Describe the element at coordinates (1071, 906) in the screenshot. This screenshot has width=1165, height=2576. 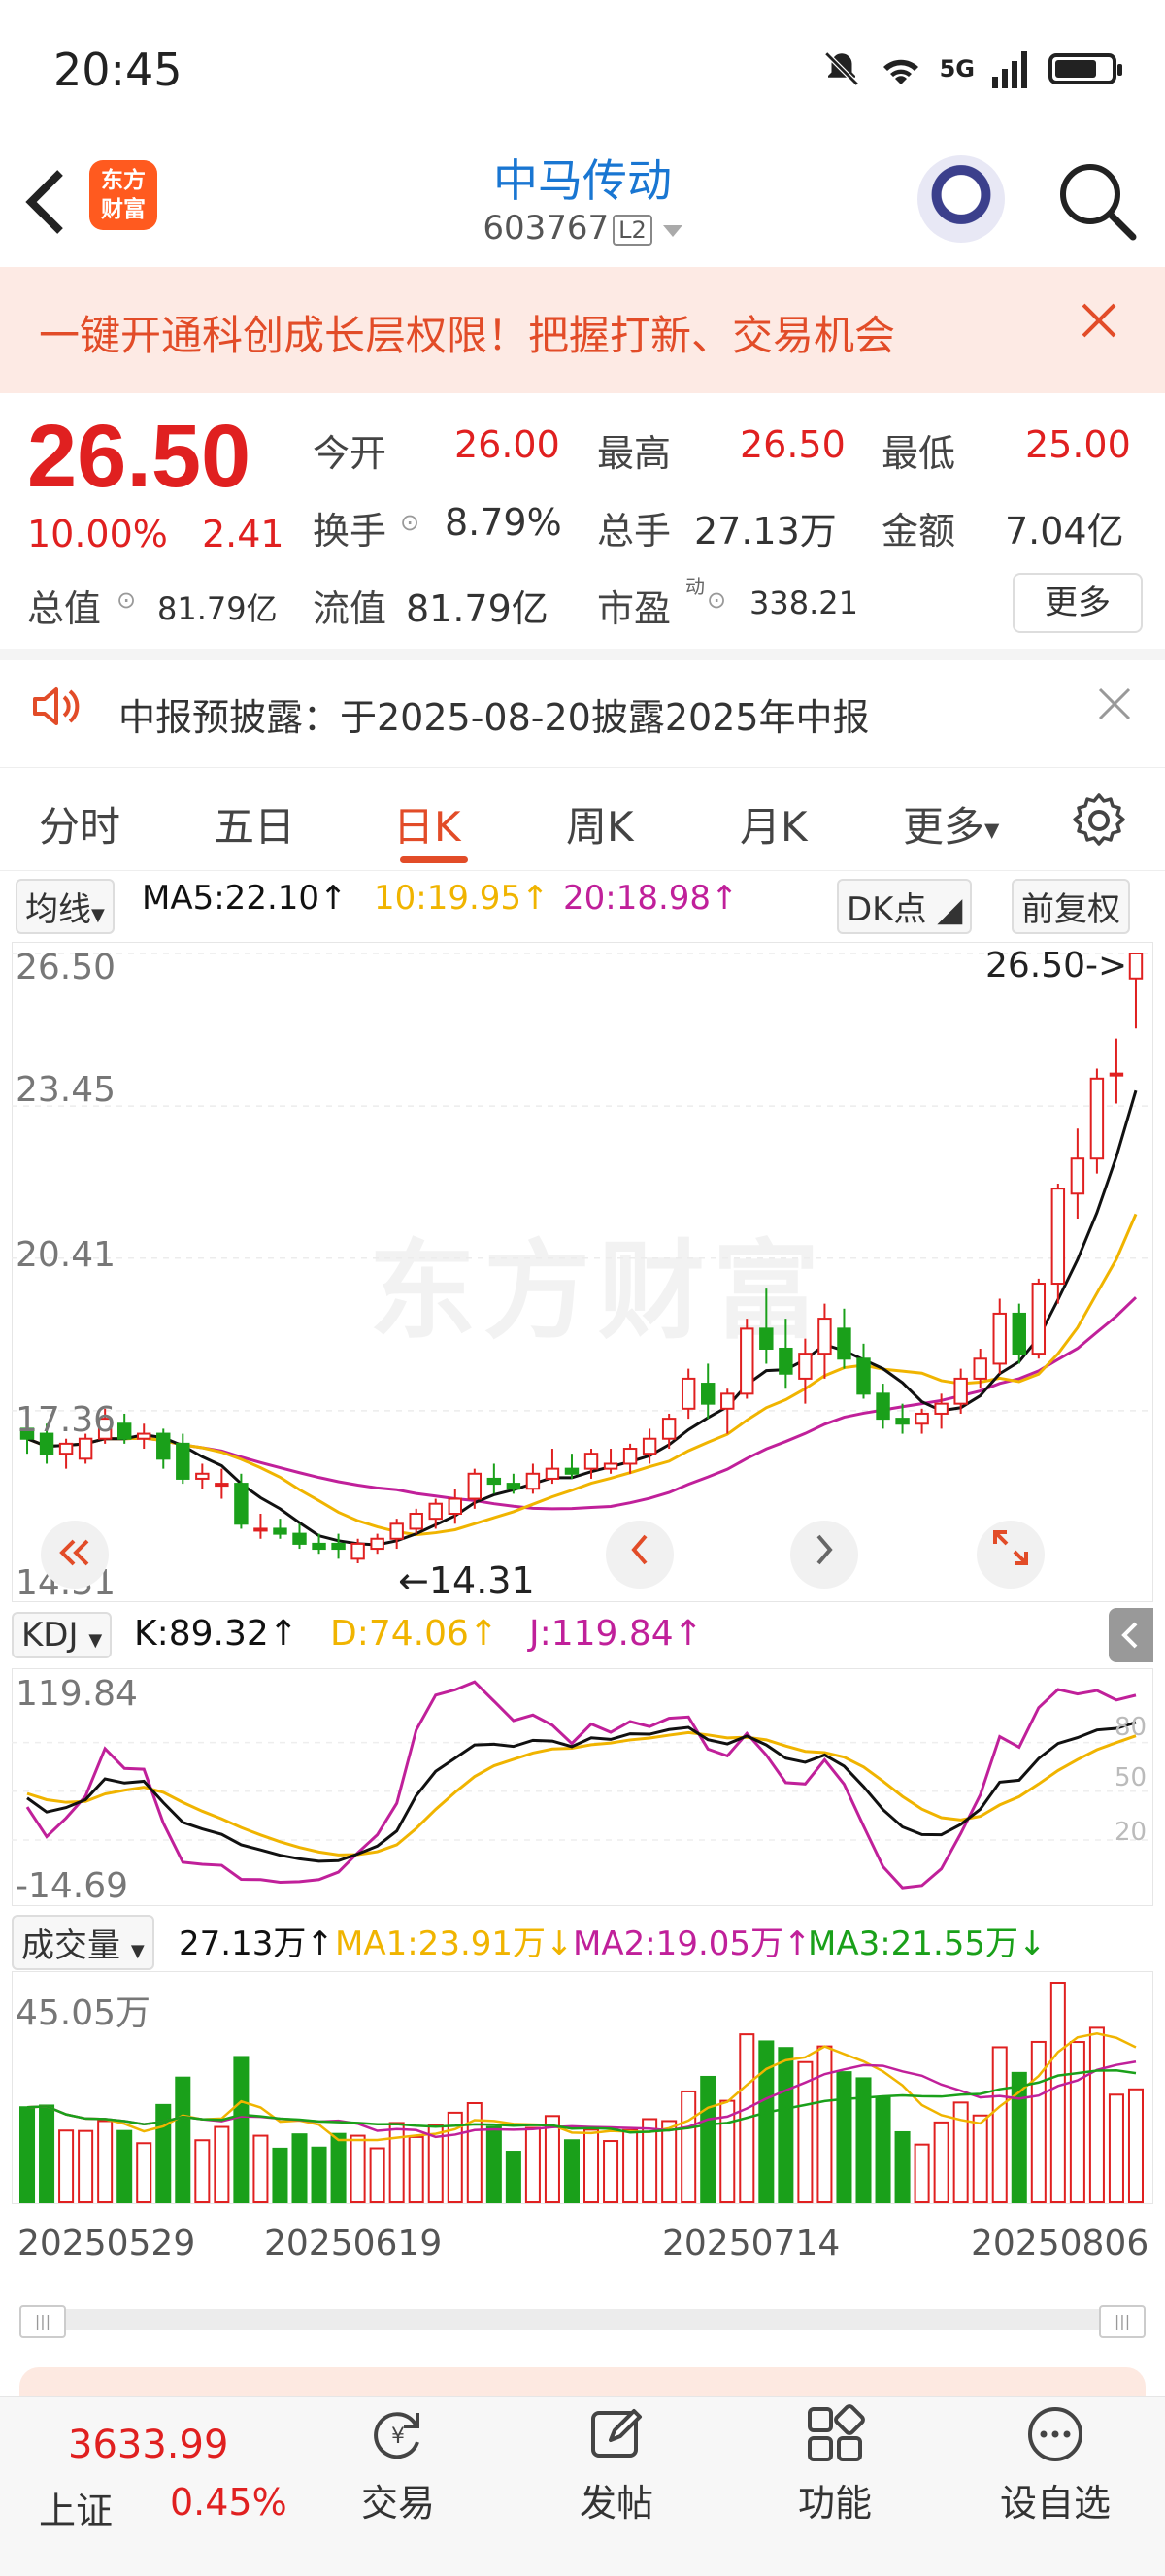
I see `price-adjust-button: 前复权` at that location.